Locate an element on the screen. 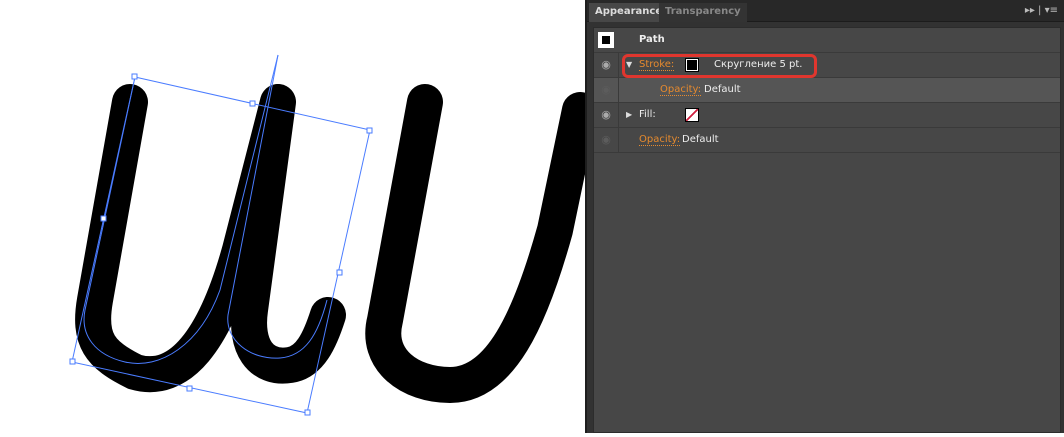 The height and width of the screenshot is (437, 1064). stroke-row: ◉ ▼ Stroke: Скругление 5 pt. is located at coordinates (827, 65).